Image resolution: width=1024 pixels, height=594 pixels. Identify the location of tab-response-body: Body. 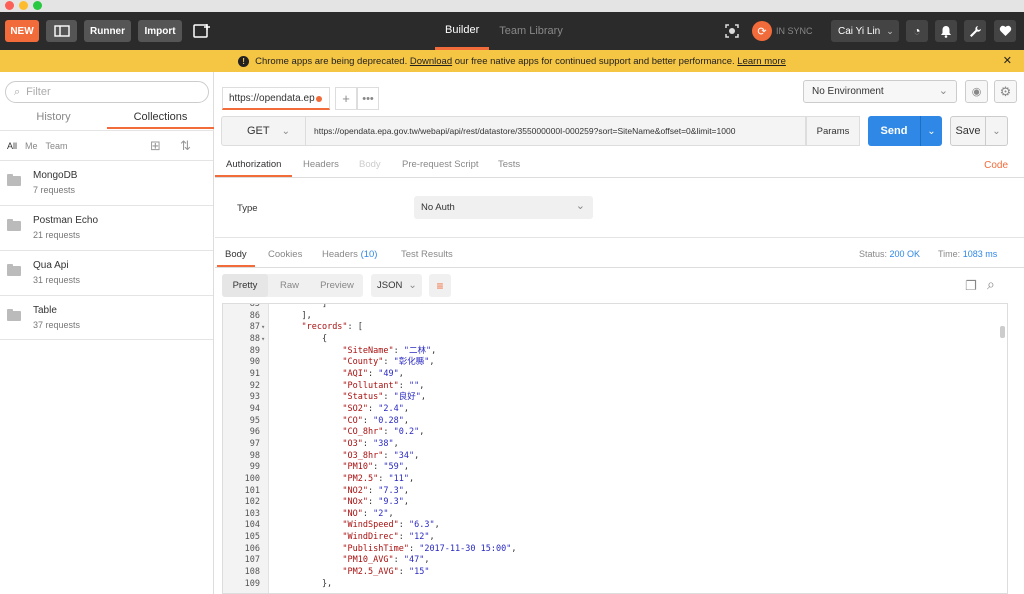
(236, 254).